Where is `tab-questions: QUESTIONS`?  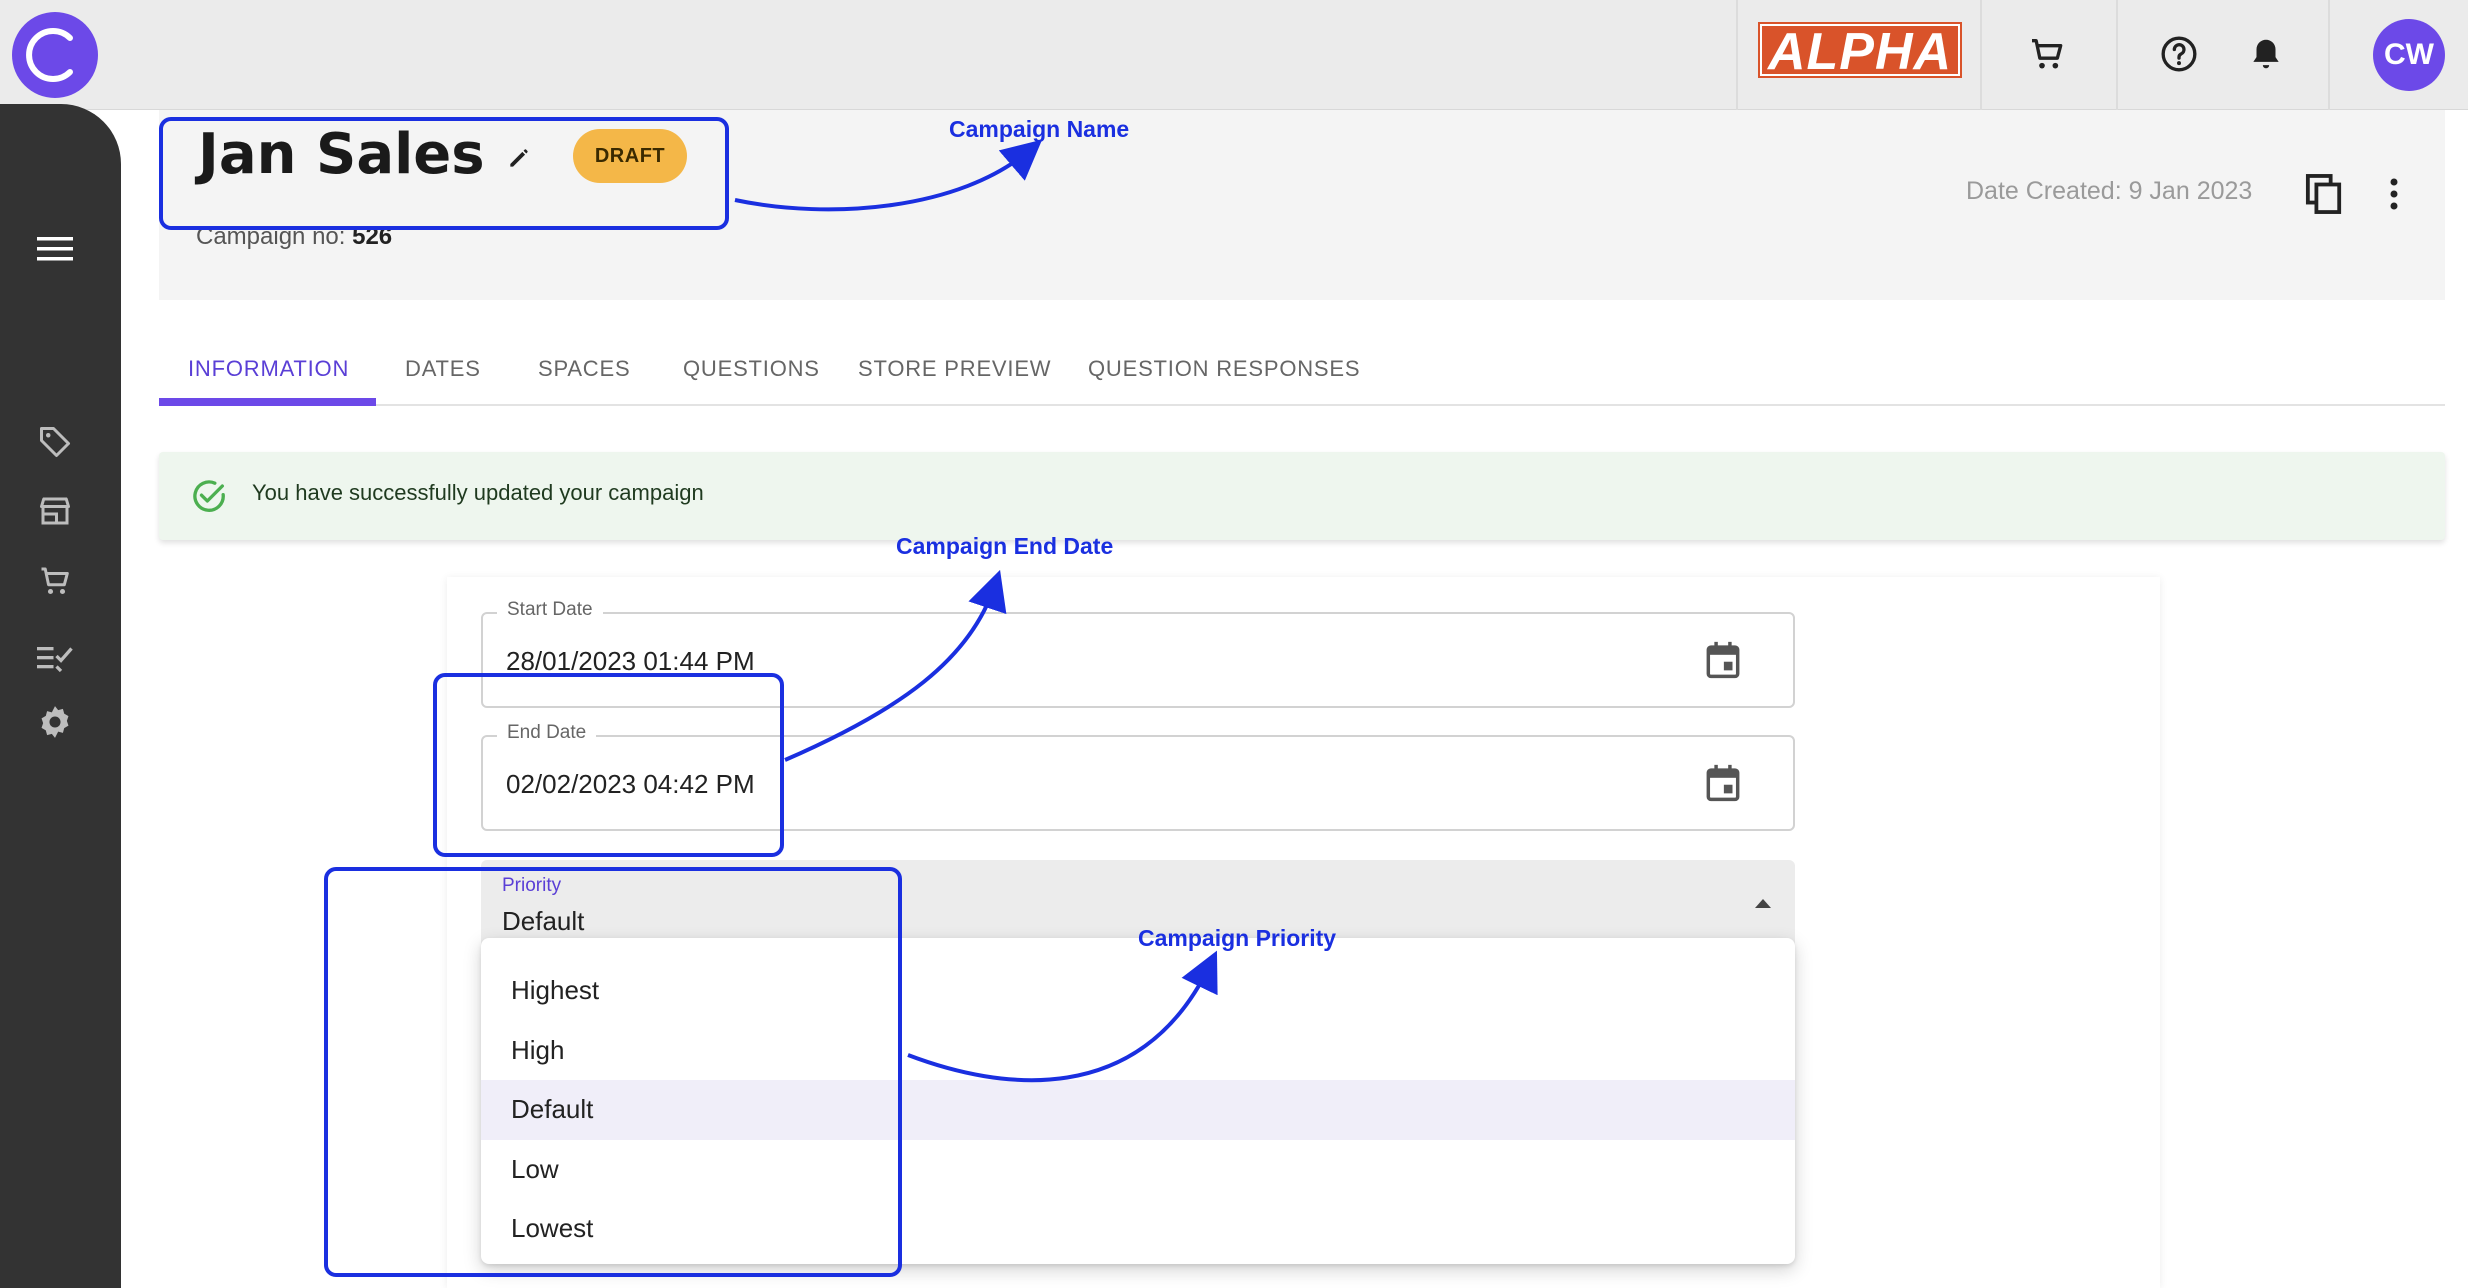
tab-questions: QUESTIONS is located at coordinates (751, 369).